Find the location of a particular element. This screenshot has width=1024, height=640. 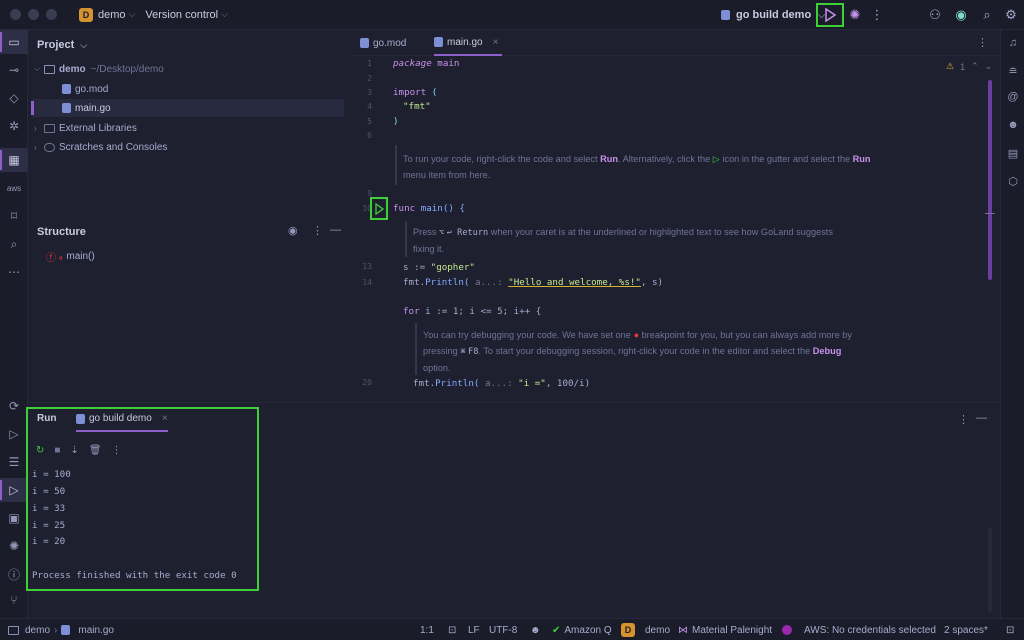

punct: ) is located at coordinates (396, 121).